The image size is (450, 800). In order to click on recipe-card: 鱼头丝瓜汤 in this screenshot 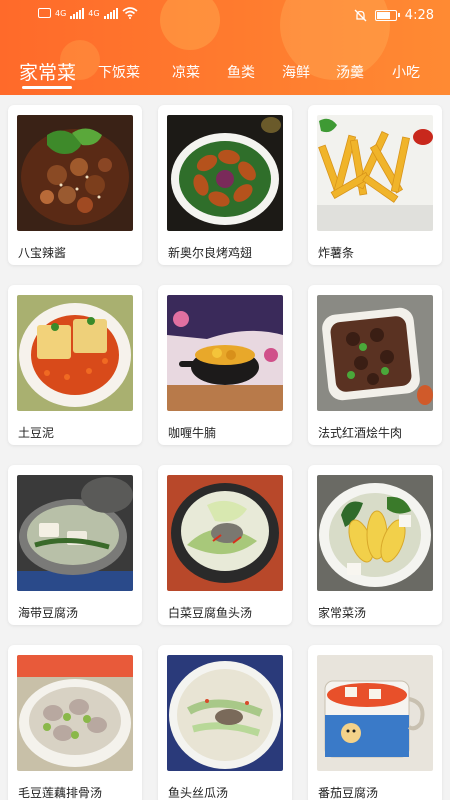, I will do `click(225, 722)`.